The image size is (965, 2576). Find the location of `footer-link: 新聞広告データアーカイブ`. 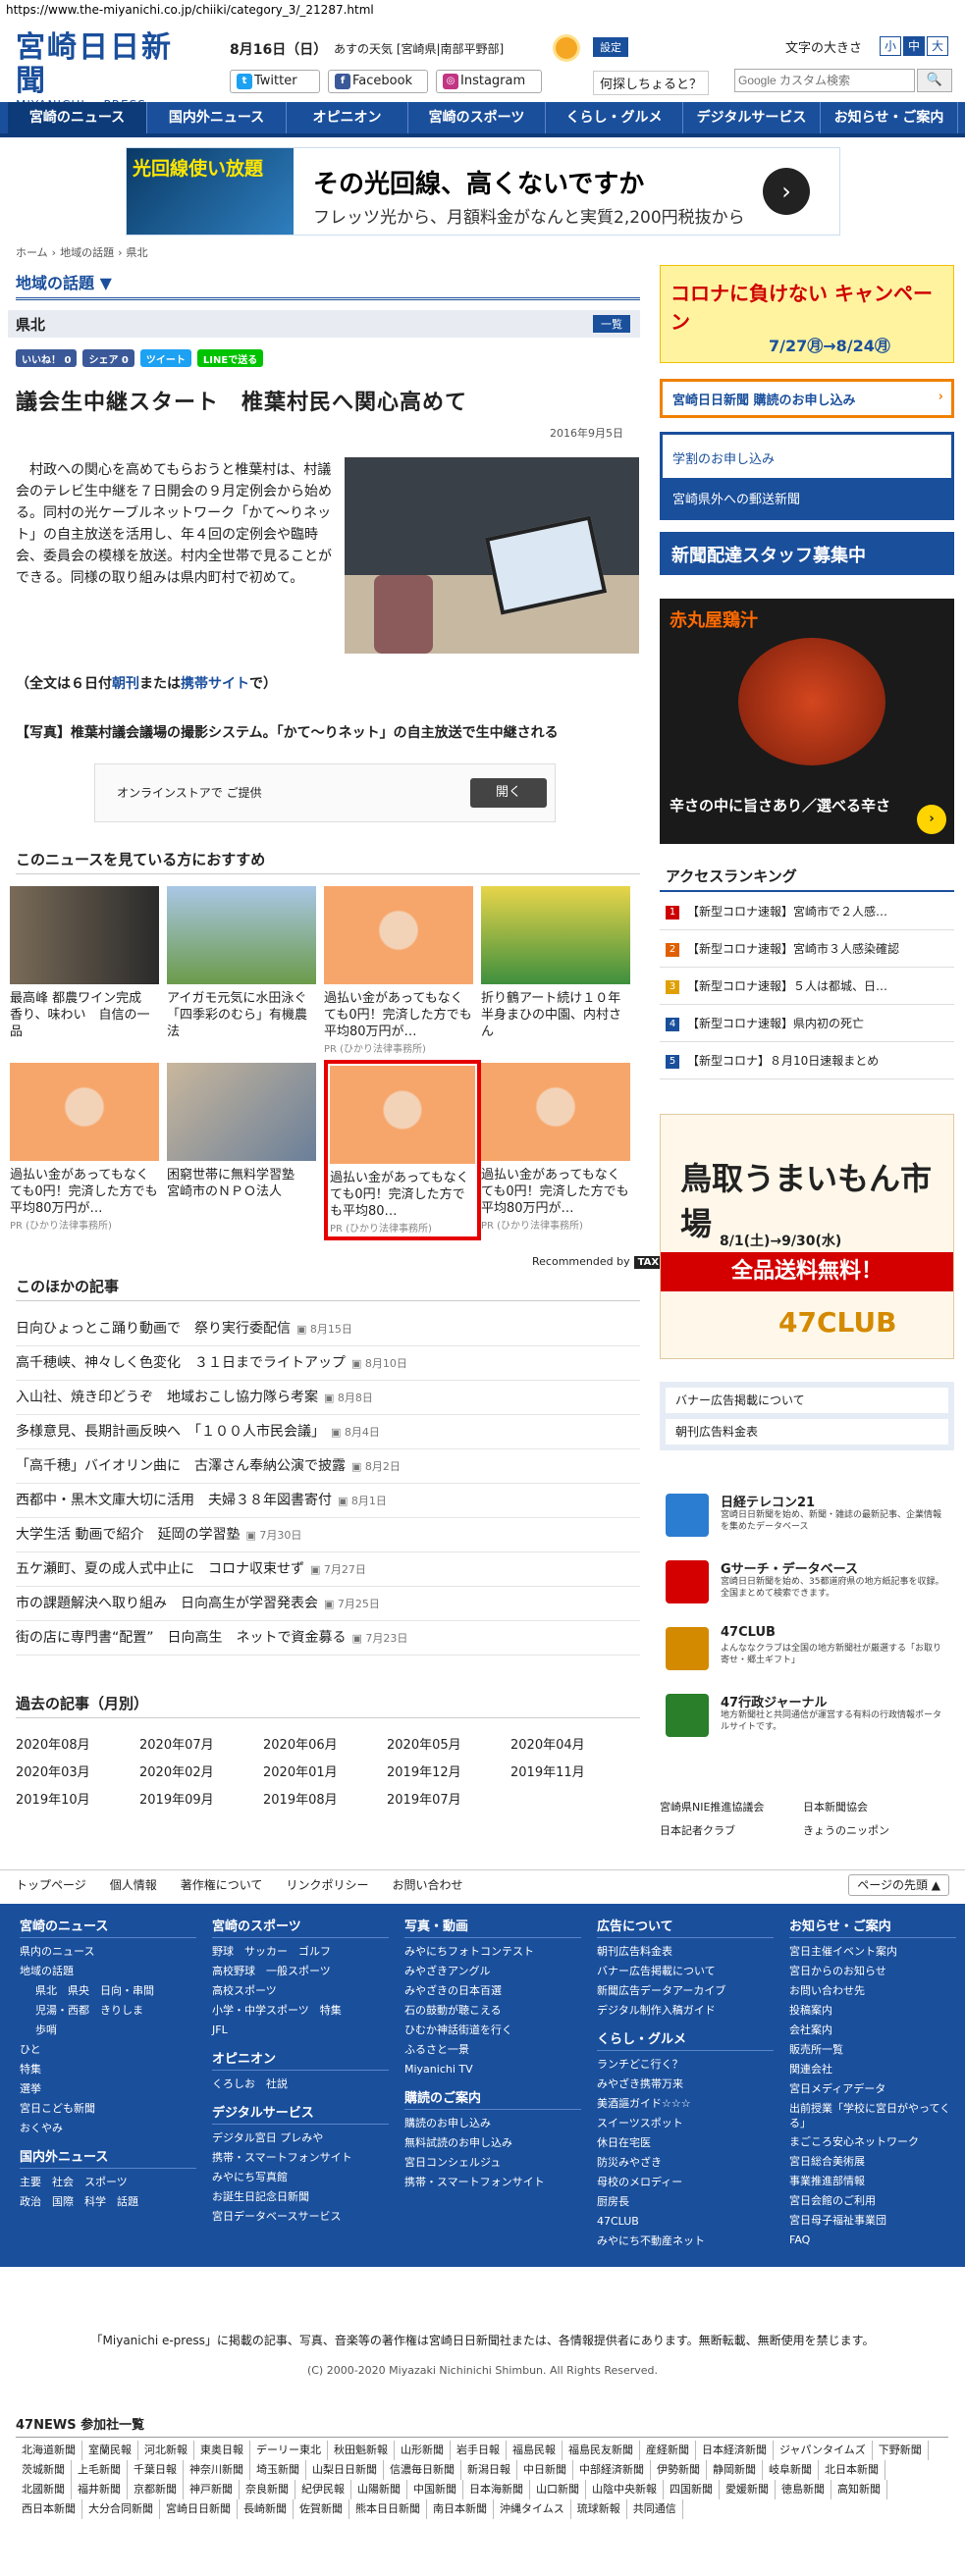

footer-link: 新聞広告データアーカイブ is located at coordinates (685, 1991).